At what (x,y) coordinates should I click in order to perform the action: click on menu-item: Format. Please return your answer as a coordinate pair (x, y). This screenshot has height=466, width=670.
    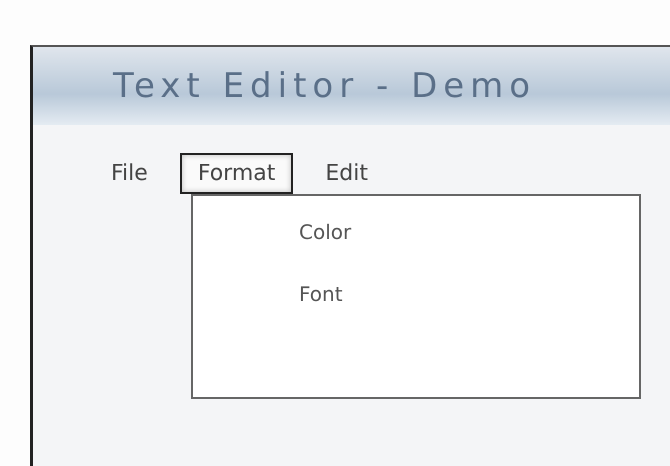
    Looking at the image, I should click on (237, 173).